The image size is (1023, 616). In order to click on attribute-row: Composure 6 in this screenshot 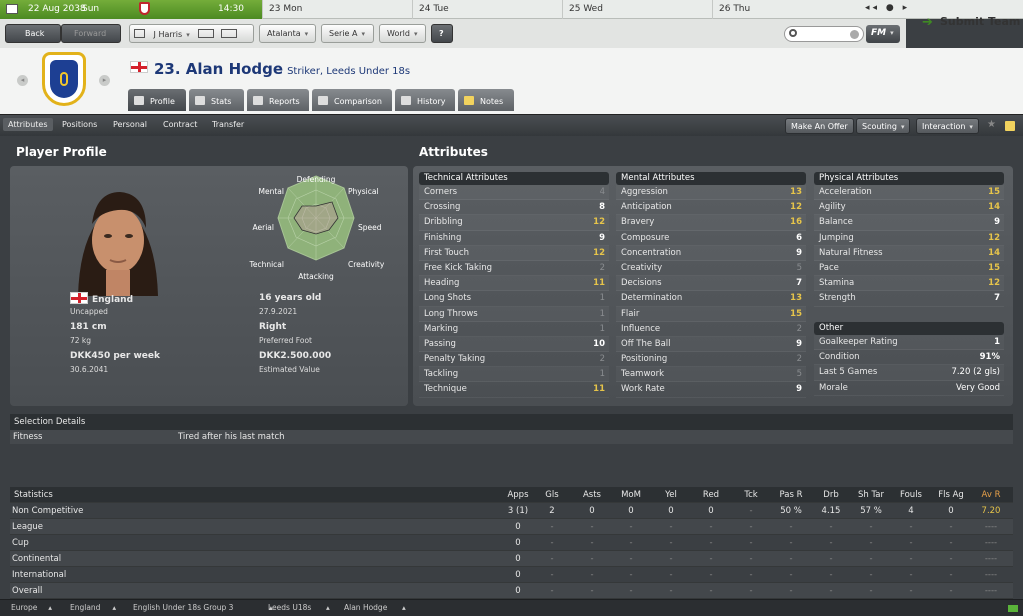, I will do `click(711, 238)`.